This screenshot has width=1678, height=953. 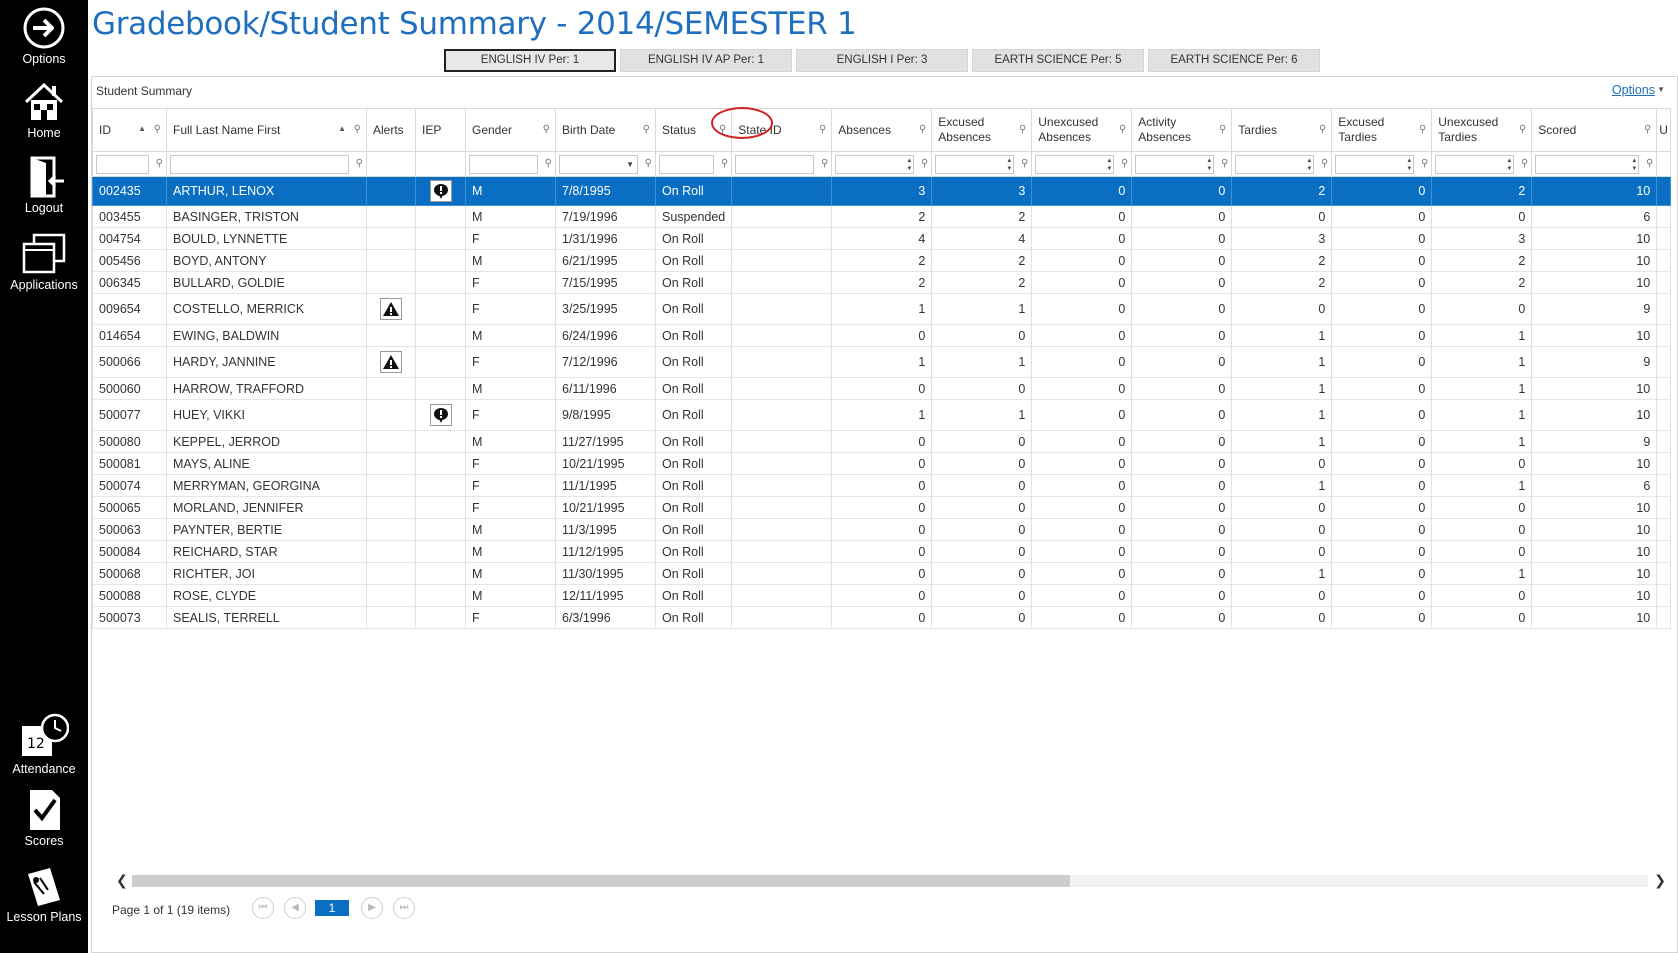 I want to click on scroll-left-icon: ❮, so click(x=122, y=880).